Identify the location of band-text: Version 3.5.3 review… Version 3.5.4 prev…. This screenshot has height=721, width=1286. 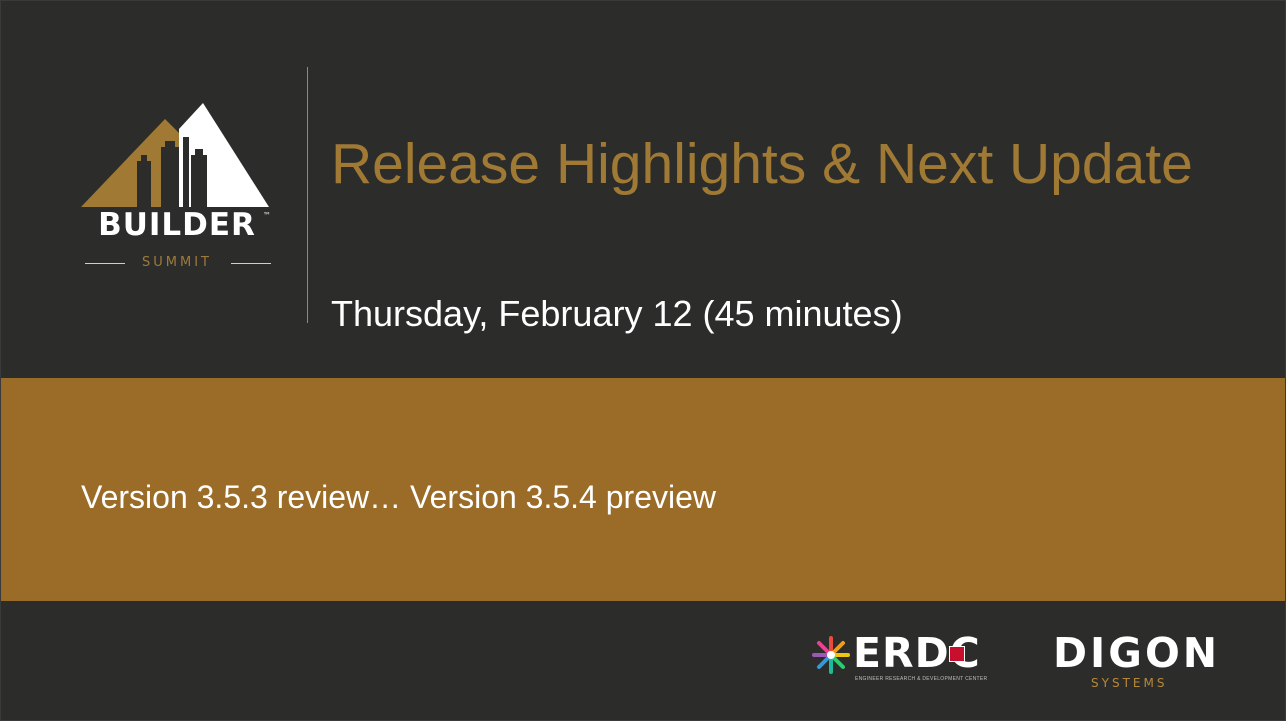
(398, 497).